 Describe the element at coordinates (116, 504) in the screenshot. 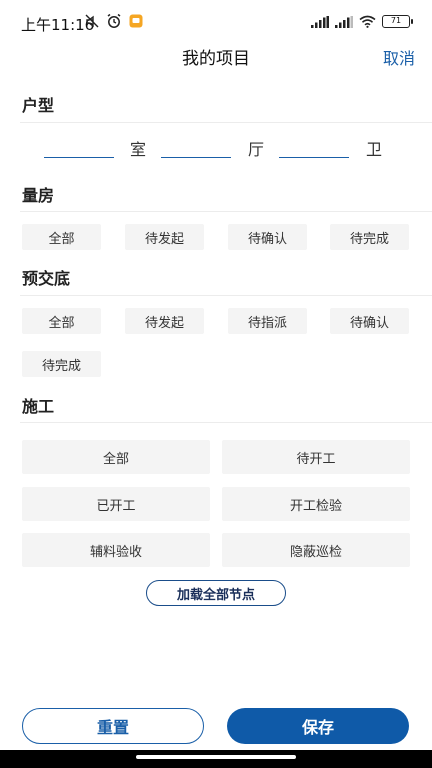

I see `construction-chip-started: 已开工` at that location.